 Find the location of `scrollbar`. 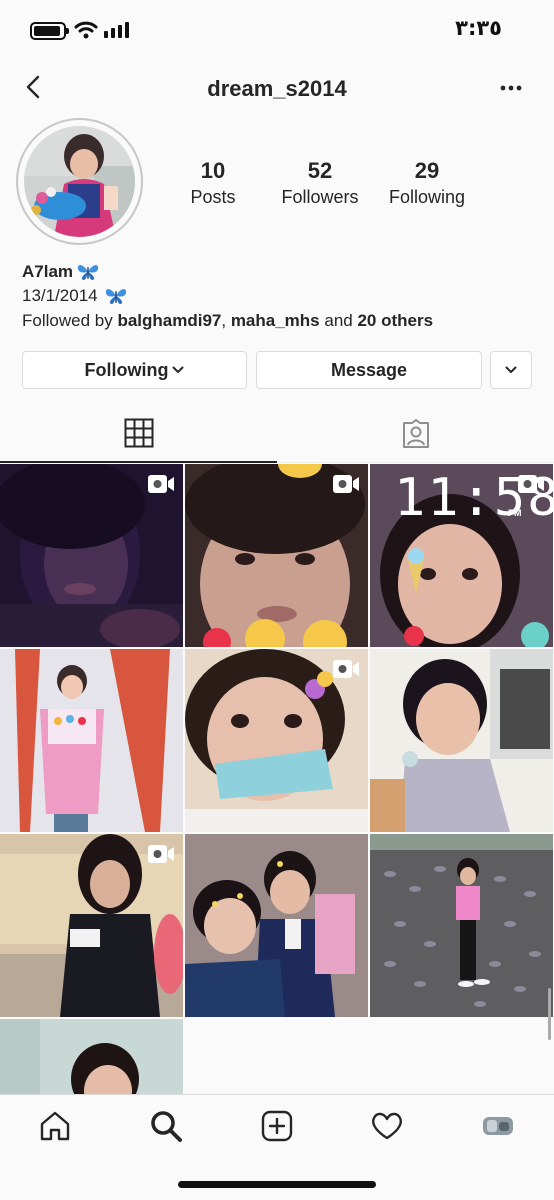

scrollbar is located at coordinates (549, 1014).